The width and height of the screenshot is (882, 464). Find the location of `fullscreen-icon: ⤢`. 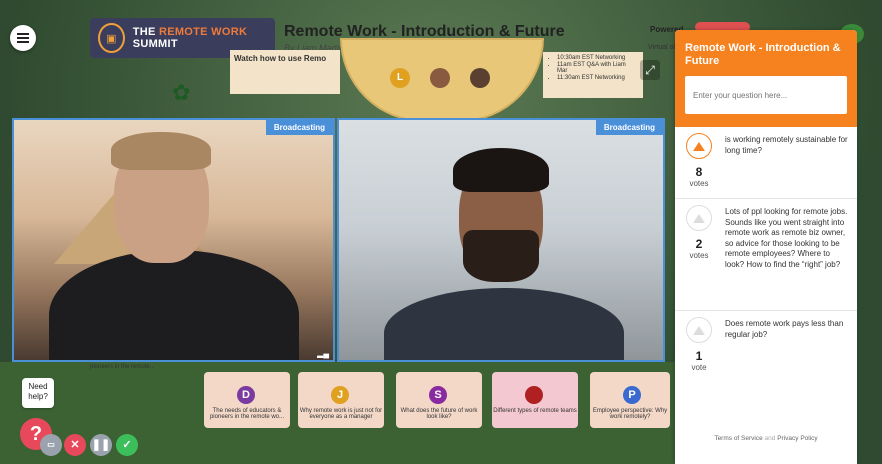

fullscreen-icon: ⤢ is located at coordinates (650, 70).